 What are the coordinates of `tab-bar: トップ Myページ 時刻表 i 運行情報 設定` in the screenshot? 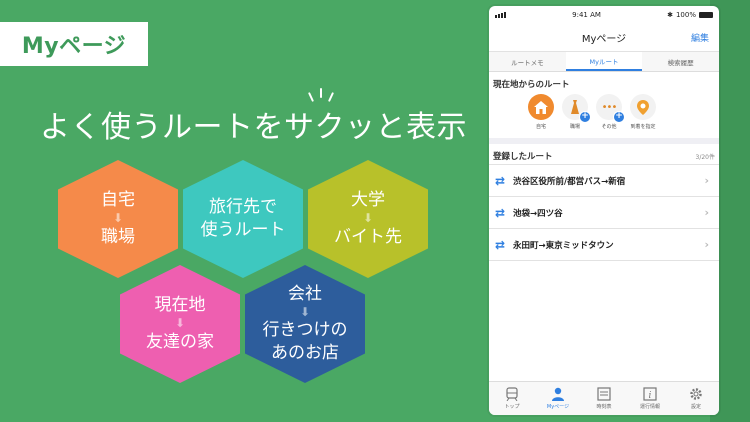 It's located at (604, 398).